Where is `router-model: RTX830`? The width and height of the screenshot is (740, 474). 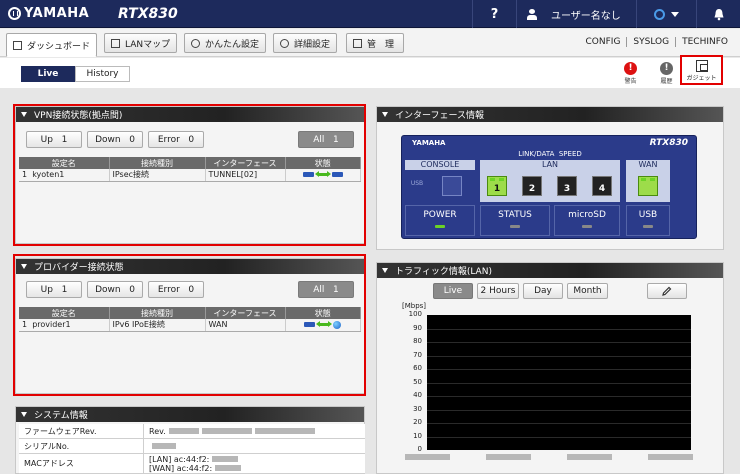 router-model: RTX830 is located at coordinates (668, 143).